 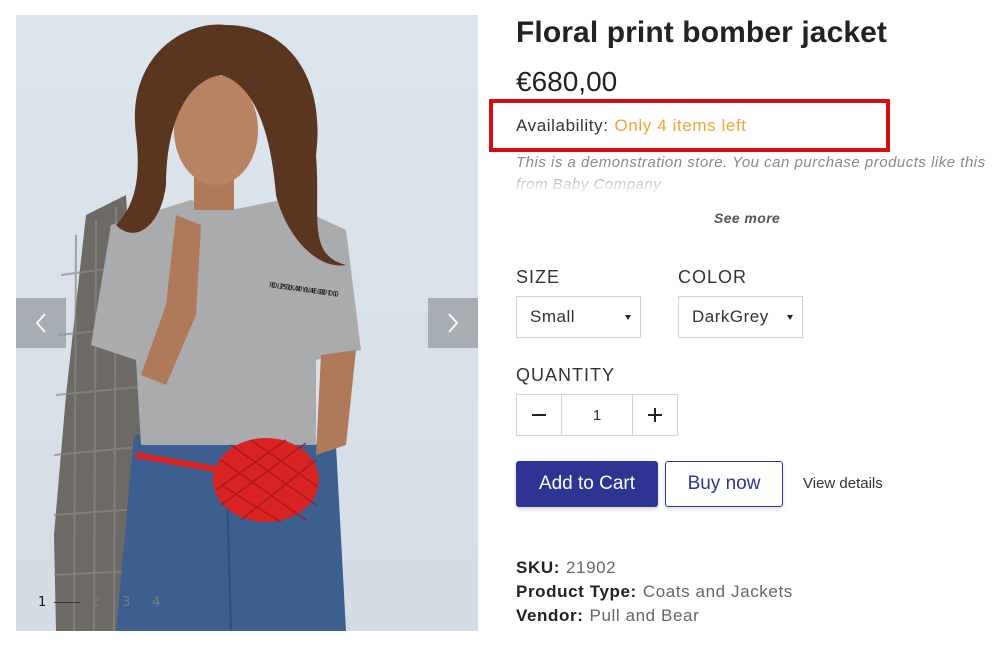 I want to click on gallery-pager: 1 2 3 4, so click(x=110, y=602).